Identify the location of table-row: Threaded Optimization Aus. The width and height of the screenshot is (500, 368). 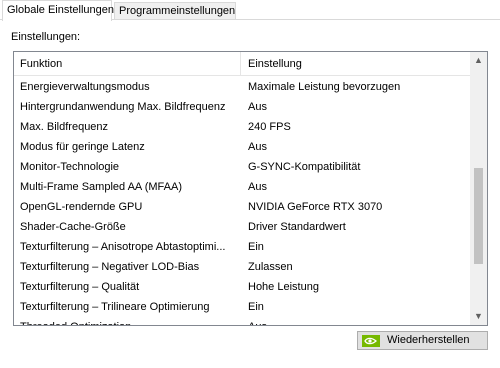
(243, 321).